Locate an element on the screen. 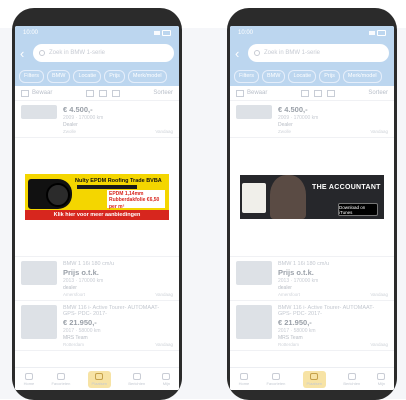 The height and width of the screenshot is (400, 406). save-search-label: Bewaar is located at coordinates (42, 93).